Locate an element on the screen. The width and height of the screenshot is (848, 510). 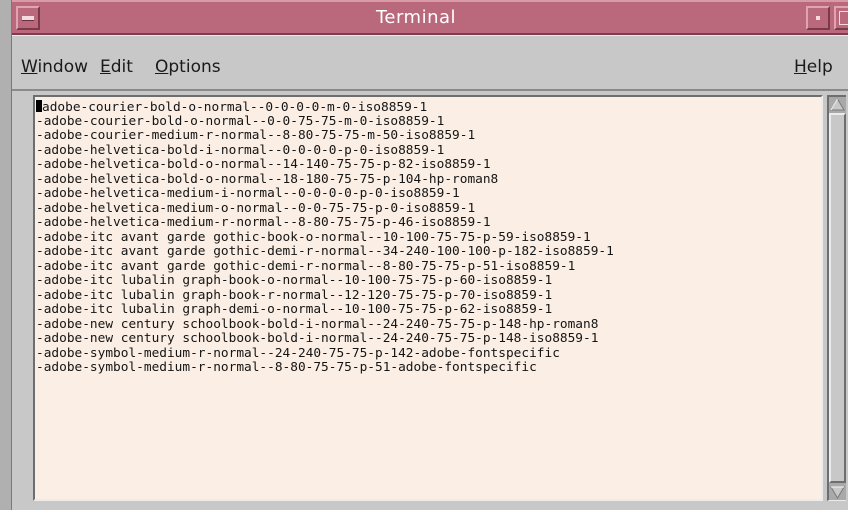
menu-options-label: ptions is located at coordinates (194, 67).